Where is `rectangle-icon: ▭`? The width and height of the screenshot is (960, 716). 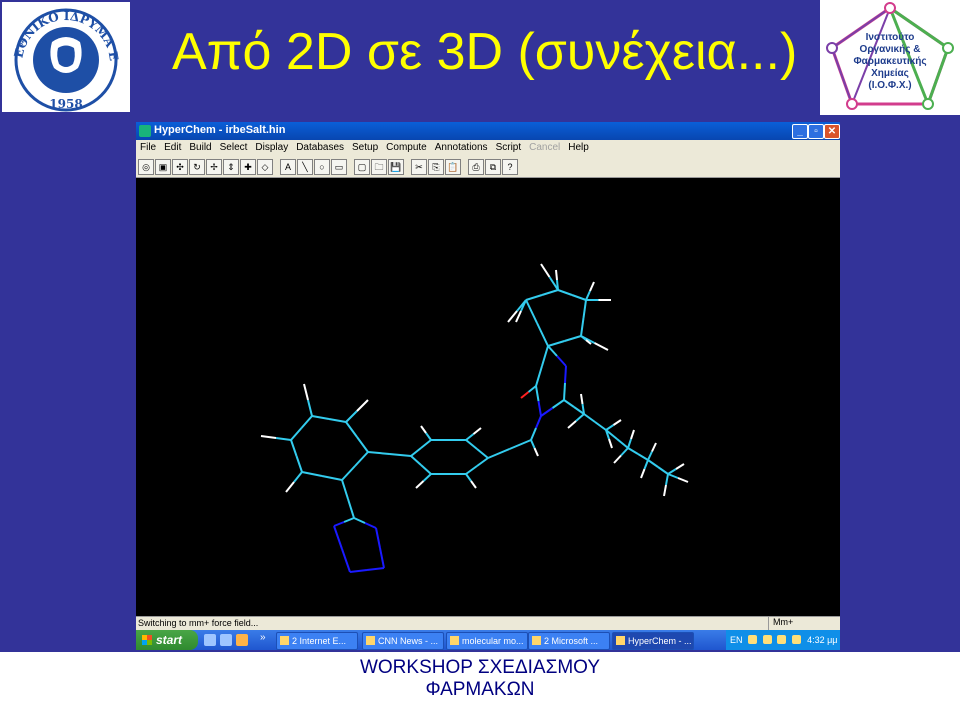
rectangle-icon: ▭ is located at coordinates (339, 167).